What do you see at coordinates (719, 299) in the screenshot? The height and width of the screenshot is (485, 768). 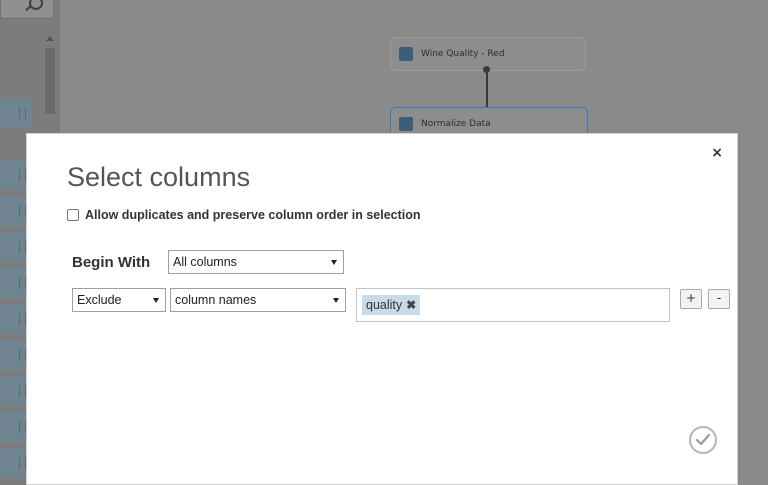 I see `remove-rule-button: -` at bounding box center [719, 299].